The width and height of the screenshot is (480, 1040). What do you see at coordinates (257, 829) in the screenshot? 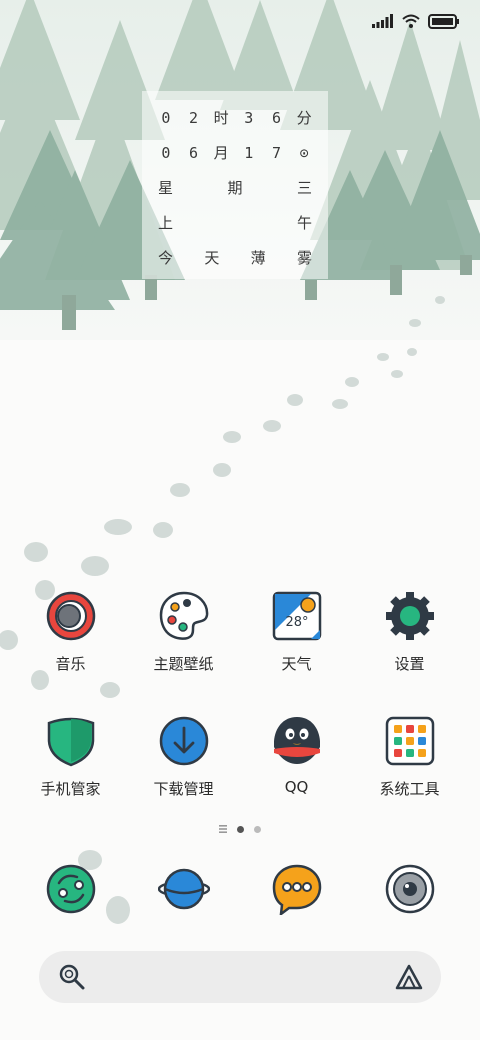
I see `page-dot` at bounding box center [257, 829].